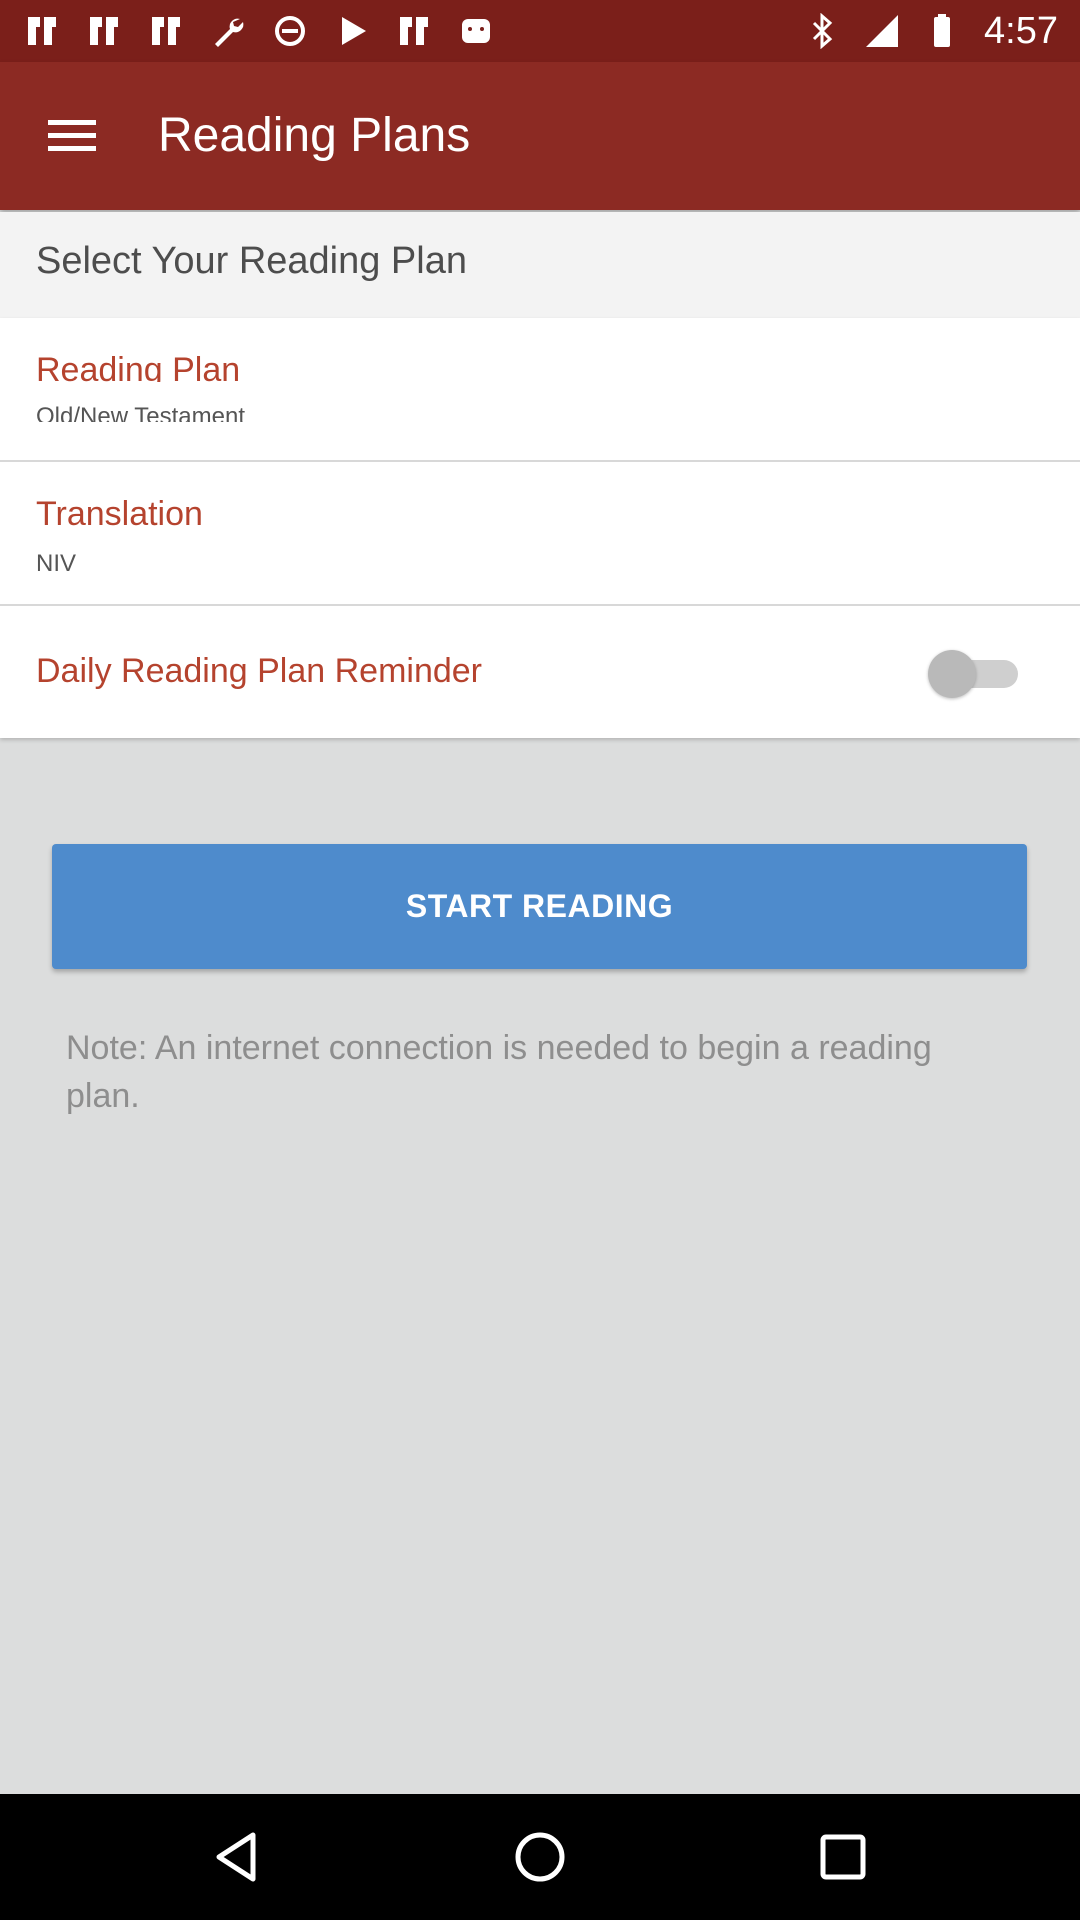 Image resolution: width=1080 pixels, height=1920 pixels. What do you see at coordinates (952, 674) in the screenshot?
I see `toggle-thumb` at bounding box center [952, 674].